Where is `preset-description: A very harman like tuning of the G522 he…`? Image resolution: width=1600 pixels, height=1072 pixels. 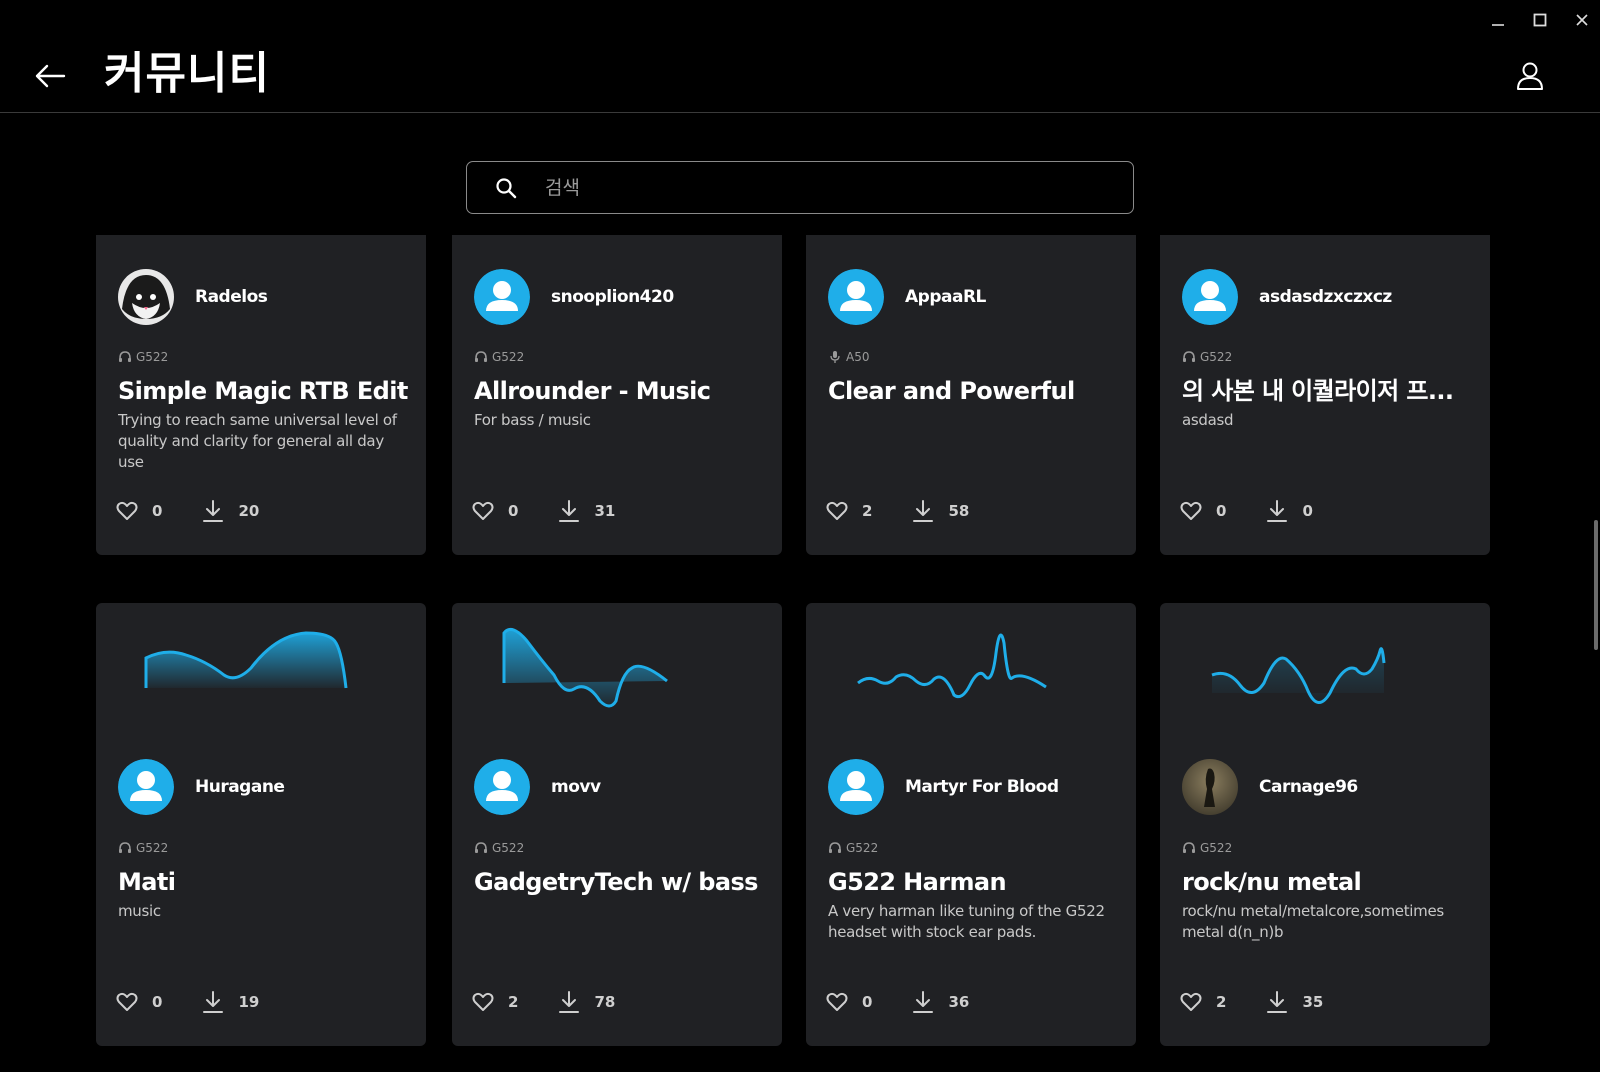
preset-description: A very harman like tuning of the G522 he… is located at coordinates (966, 921).